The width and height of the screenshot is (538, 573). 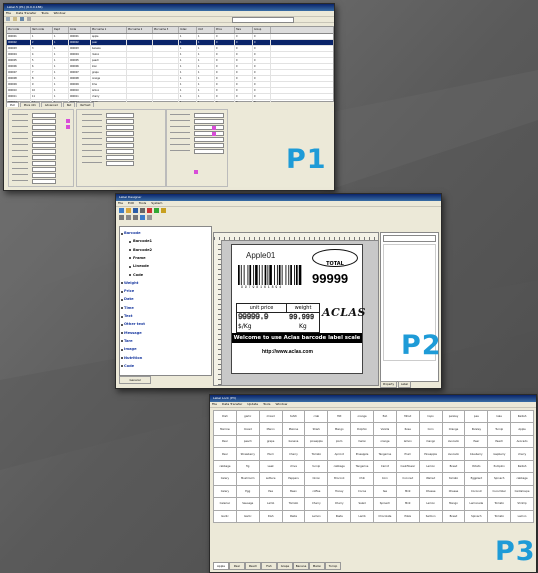 I want to click on menu-item: Window, so click(x=60, y=13).